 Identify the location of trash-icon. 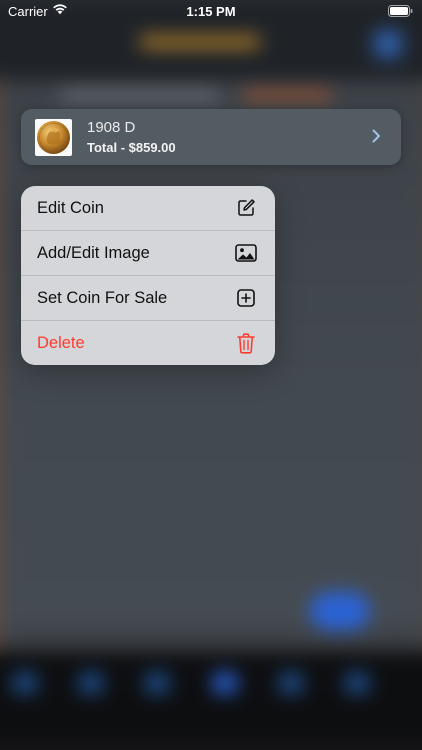
(246, 343).